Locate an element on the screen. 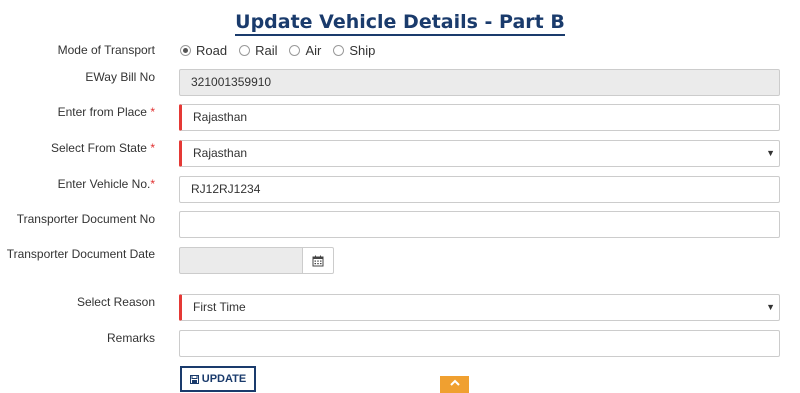 This screenshot has height=393, width=800. calendar-button is located at coordinates (318, 260).